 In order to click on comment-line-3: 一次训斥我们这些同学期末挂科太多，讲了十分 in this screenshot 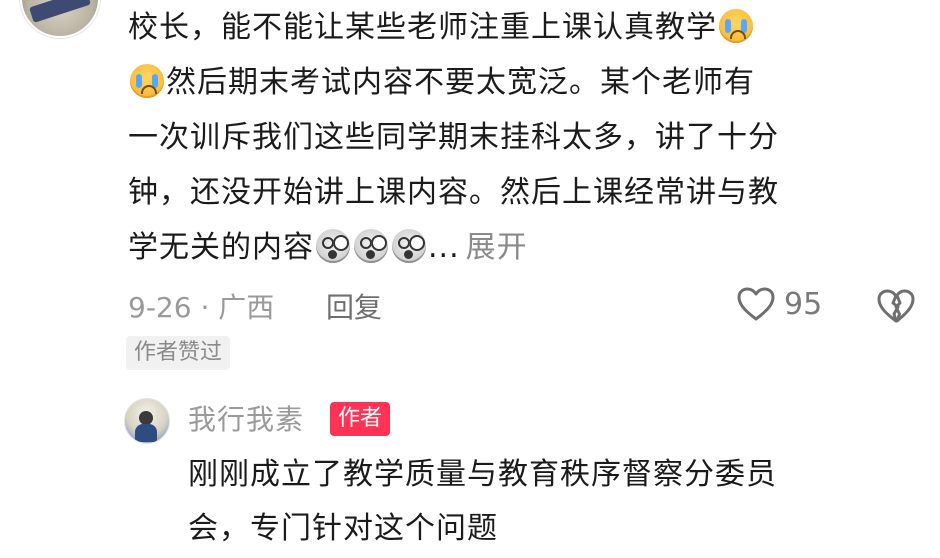, I will do `click(453, 137)`.